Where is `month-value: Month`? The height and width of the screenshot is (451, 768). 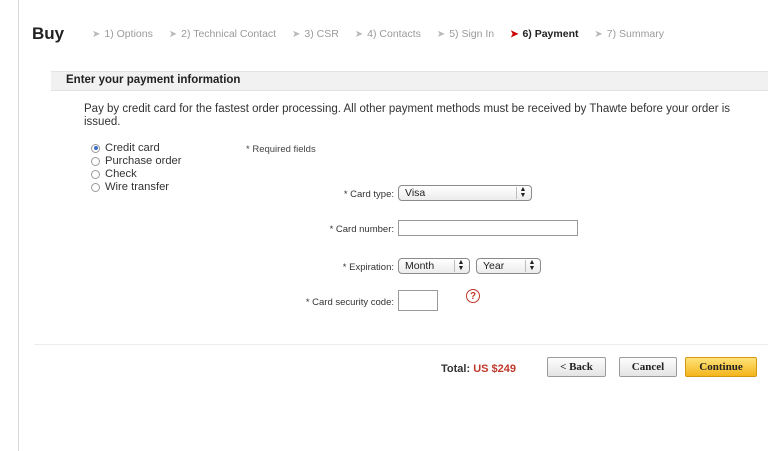
month-value: Month is located at coordinates (420, 266).